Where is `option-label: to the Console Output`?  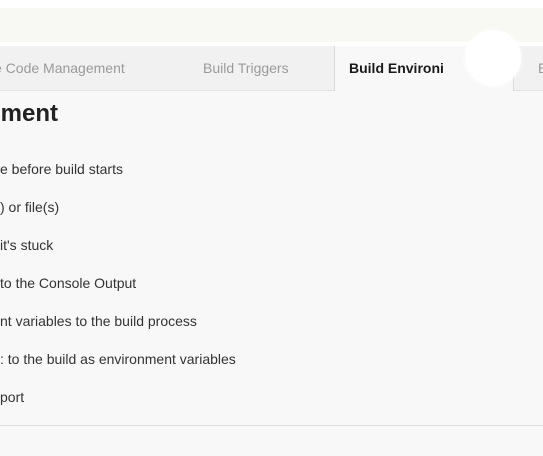 option-label: to the Console Output is located at coordinates (68, 283).